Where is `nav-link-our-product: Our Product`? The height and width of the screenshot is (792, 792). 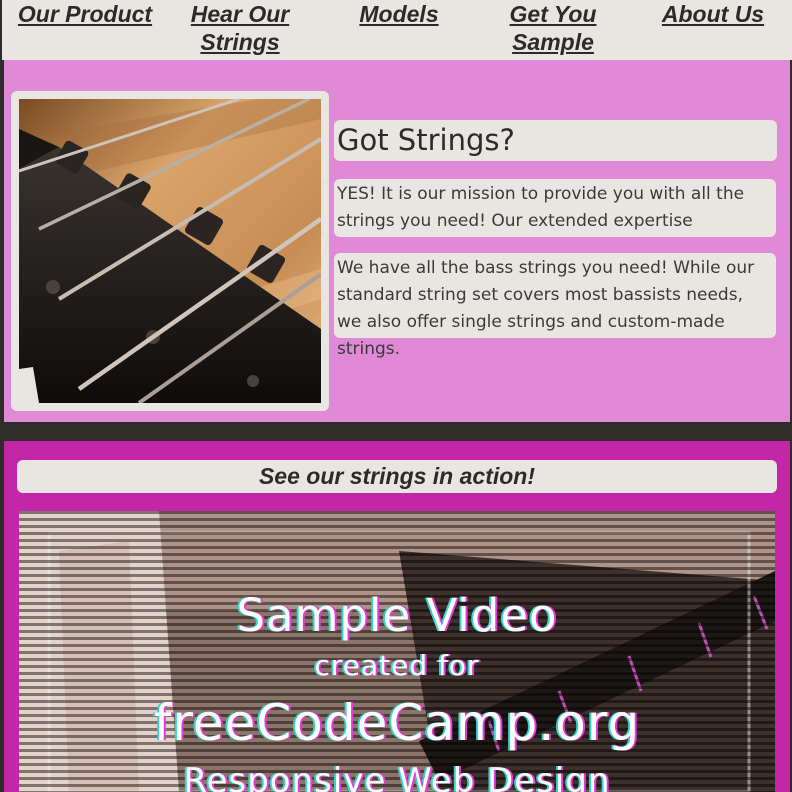 nav-link-our-product: Our Product is located at coordinates (85, 14).